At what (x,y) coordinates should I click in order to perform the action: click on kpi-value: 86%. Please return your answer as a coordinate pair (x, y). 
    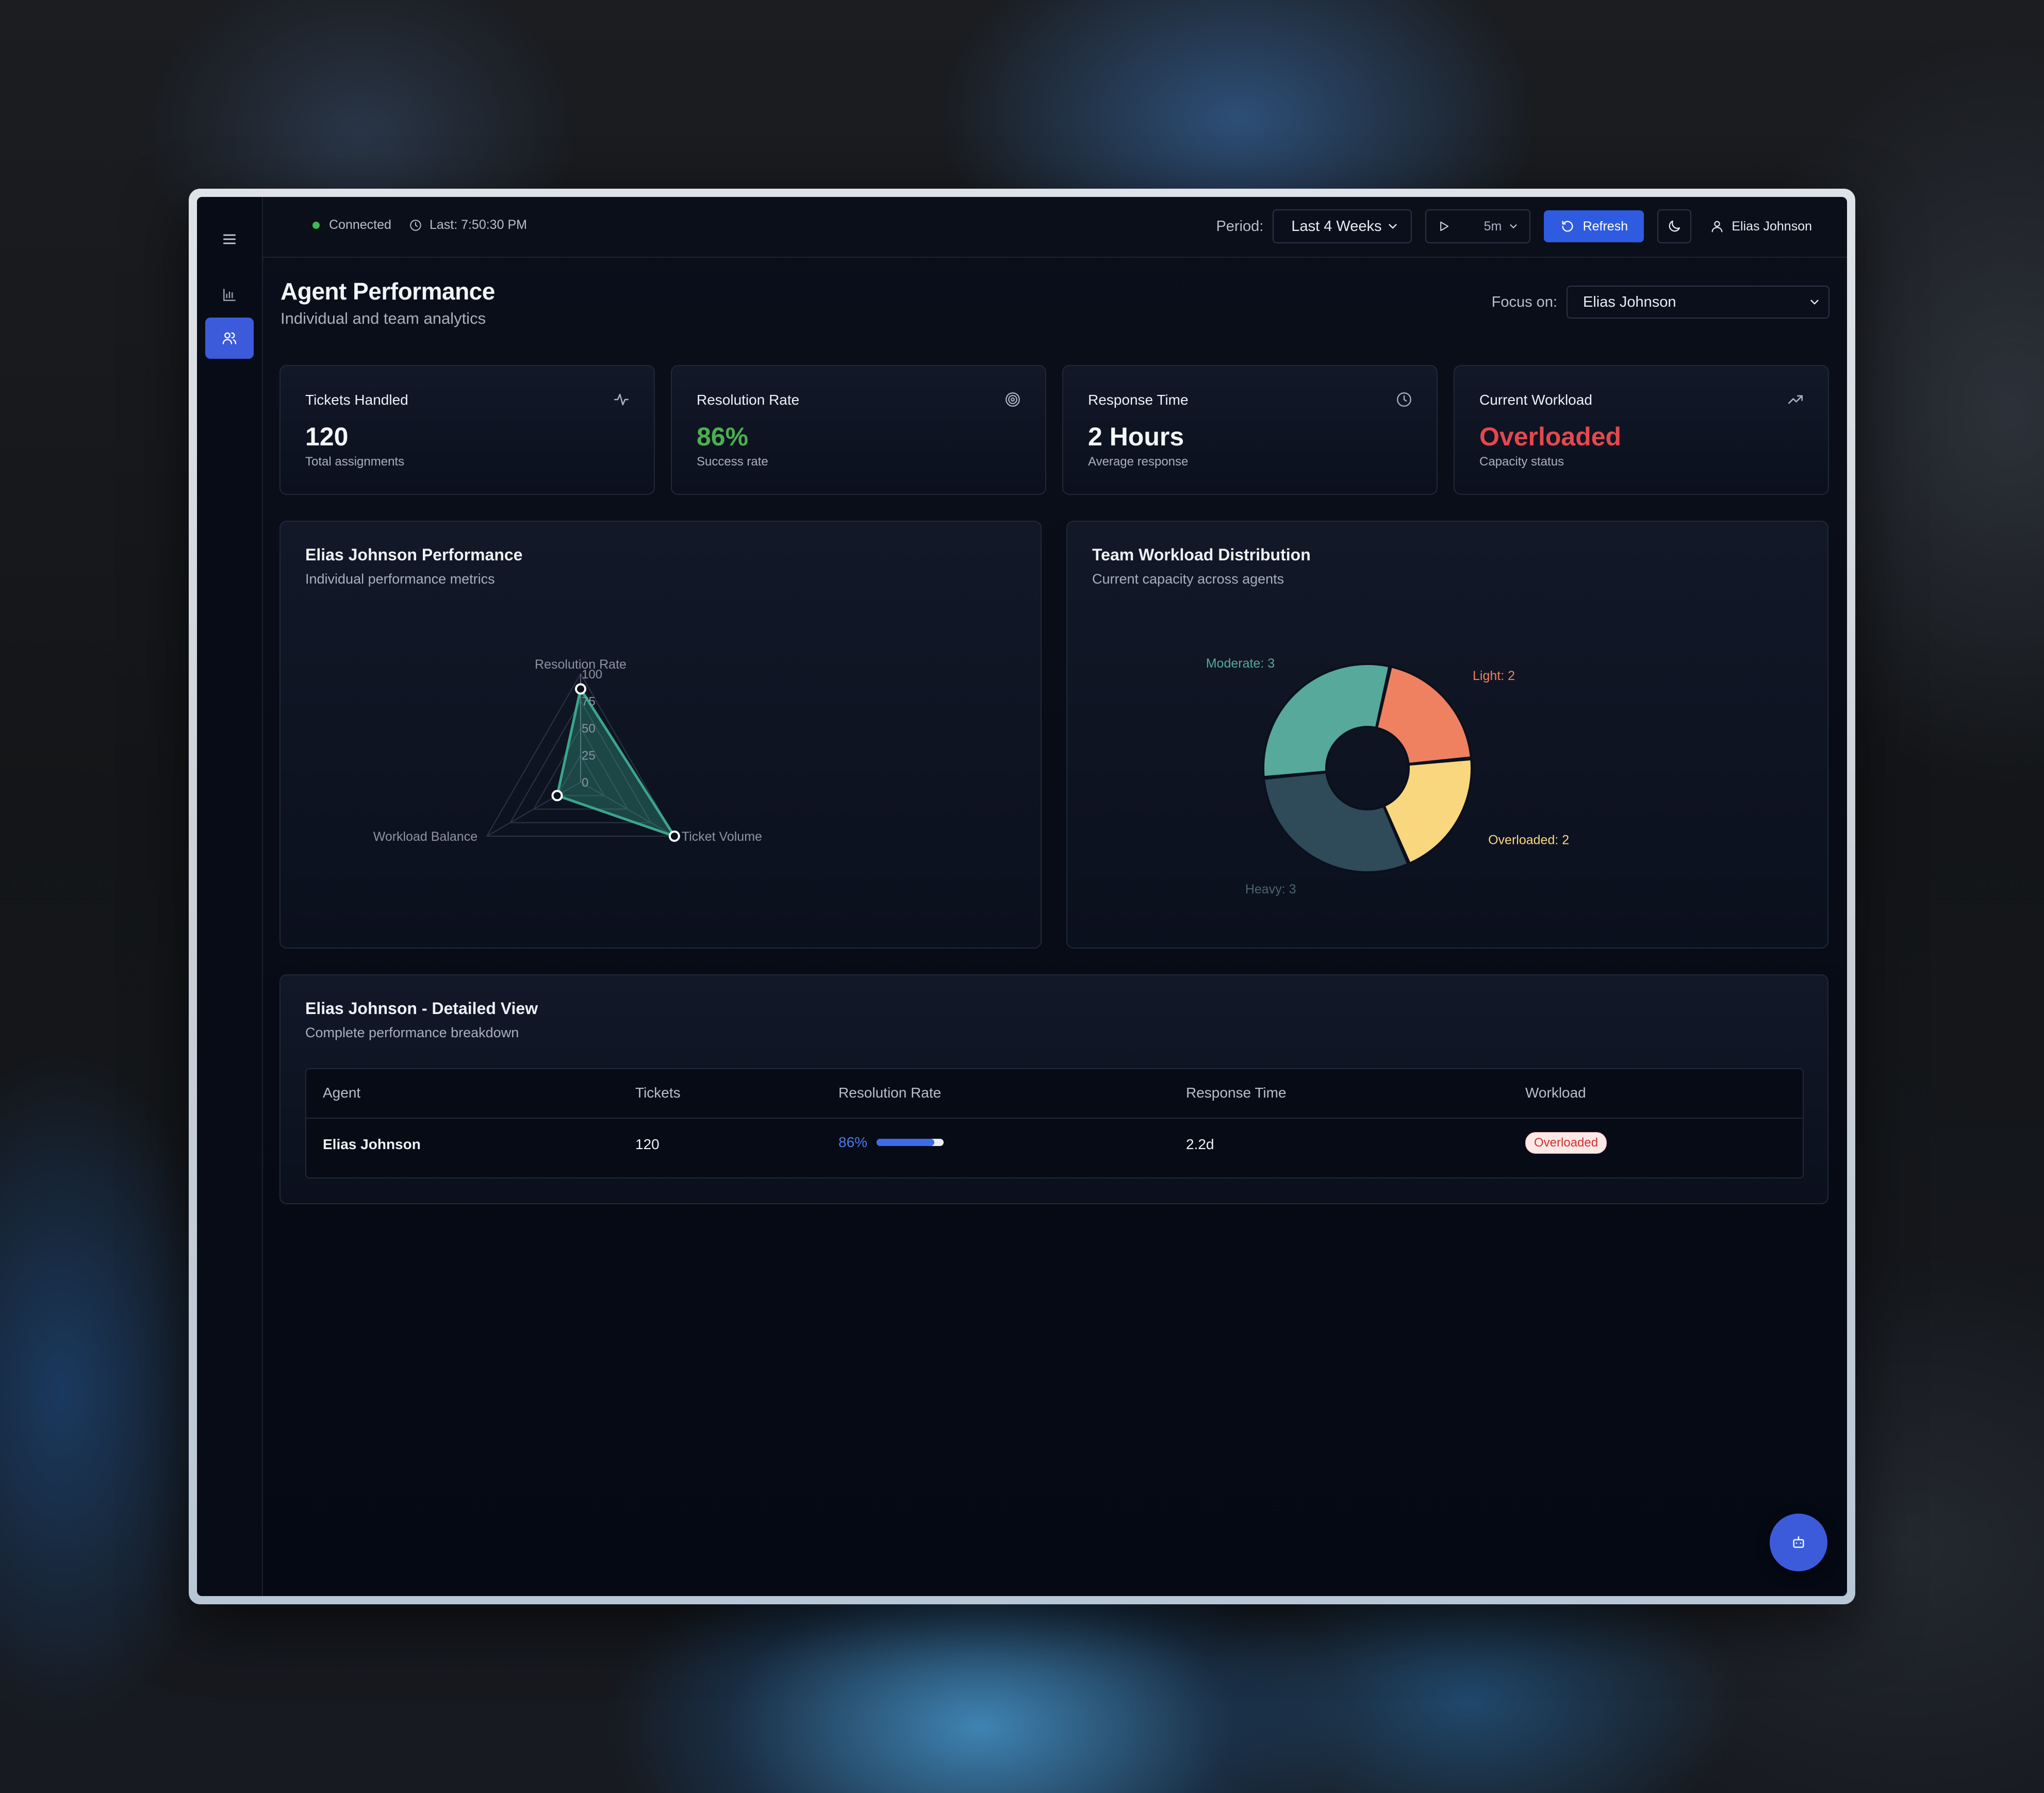
    Looking at the image, I should click on (723, 436).